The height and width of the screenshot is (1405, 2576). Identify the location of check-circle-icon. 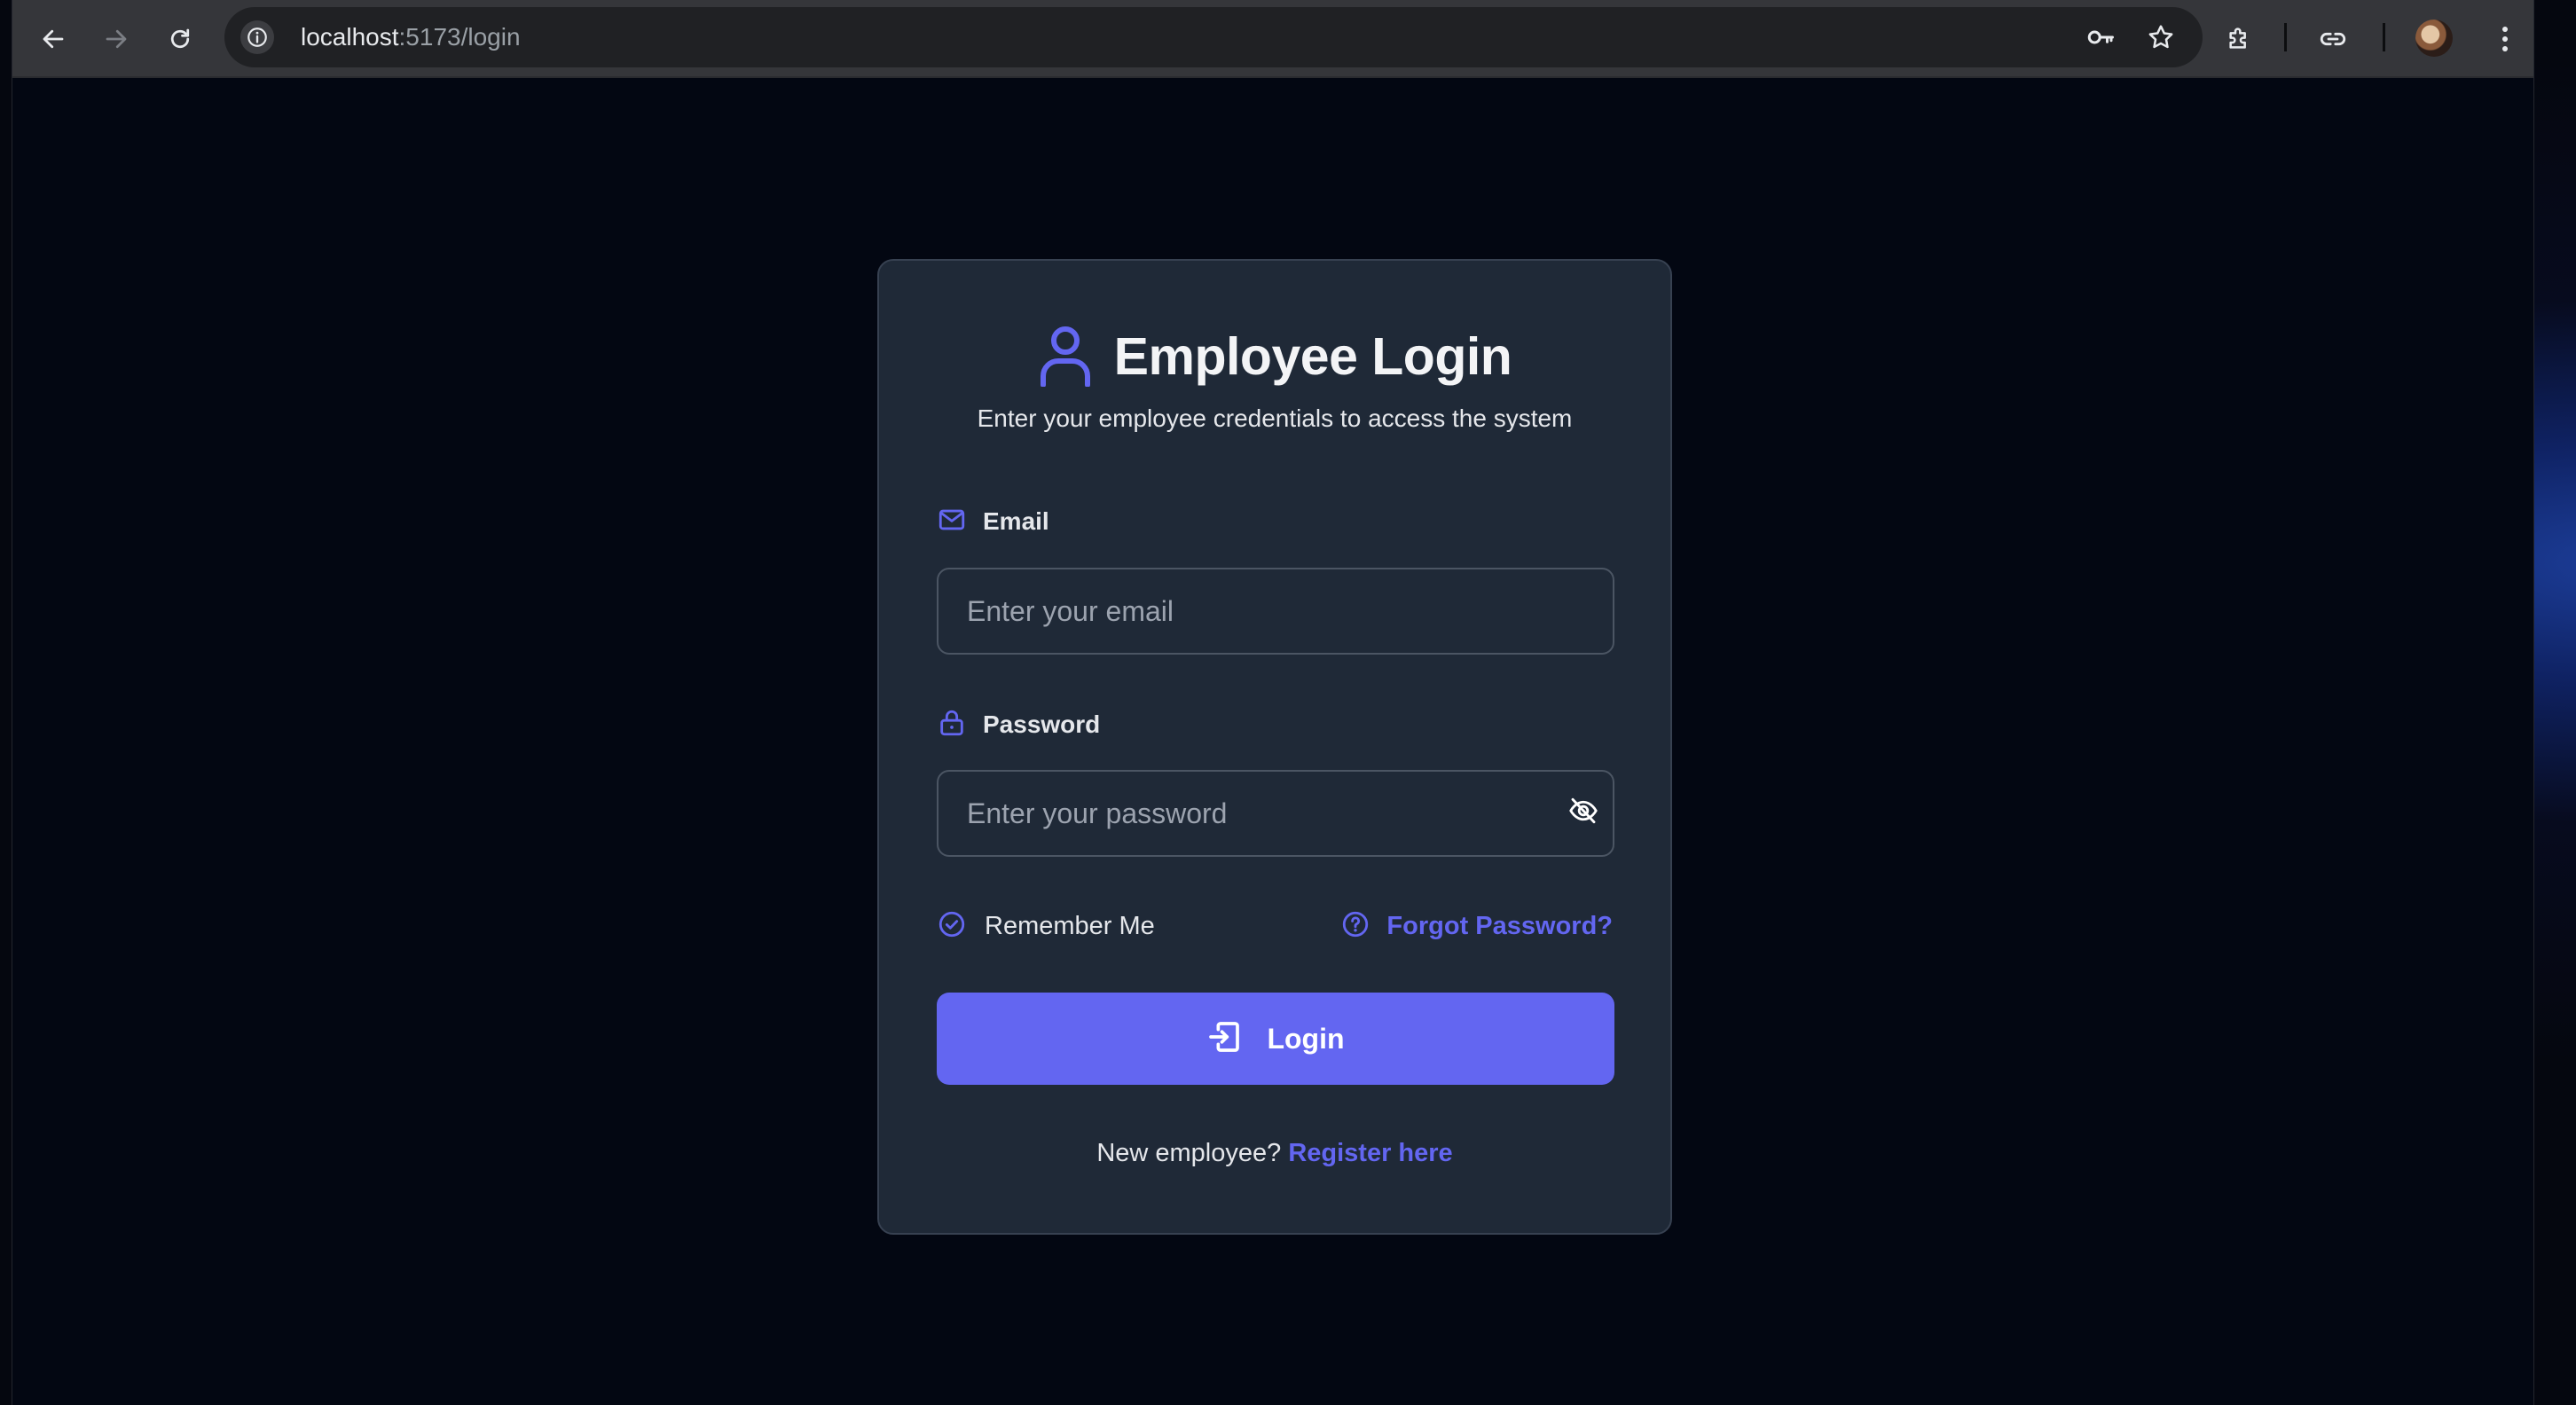
(952, 927).